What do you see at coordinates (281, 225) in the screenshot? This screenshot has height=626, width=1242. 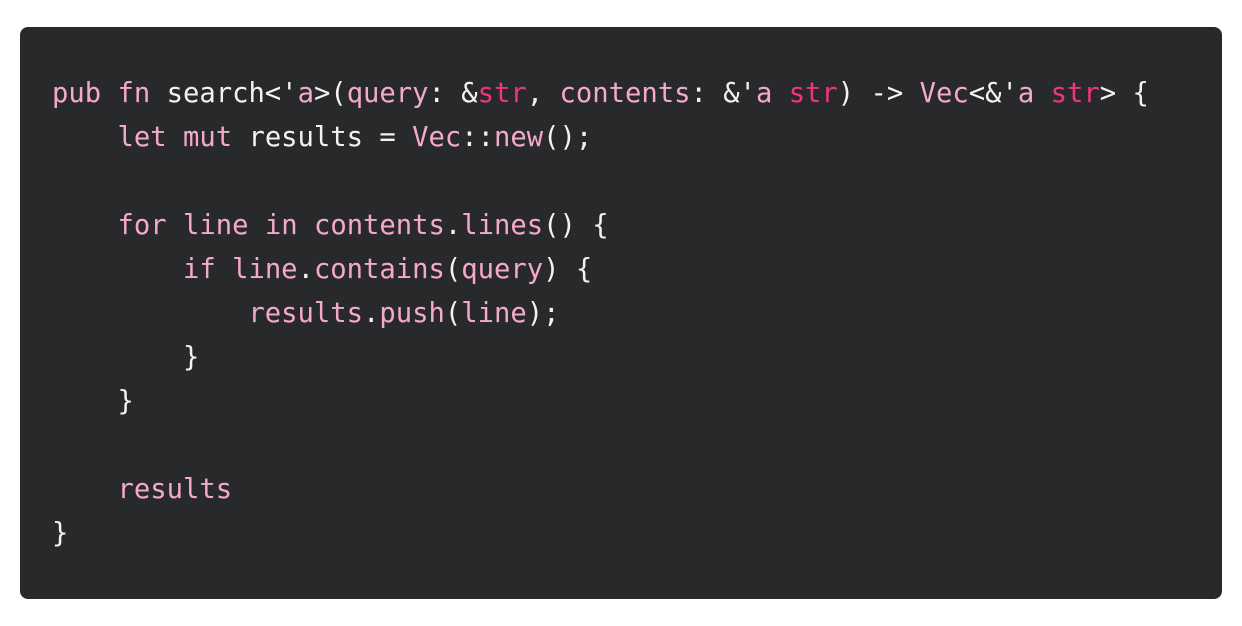 I see `code-token: in` at bounding box center [281, 225].